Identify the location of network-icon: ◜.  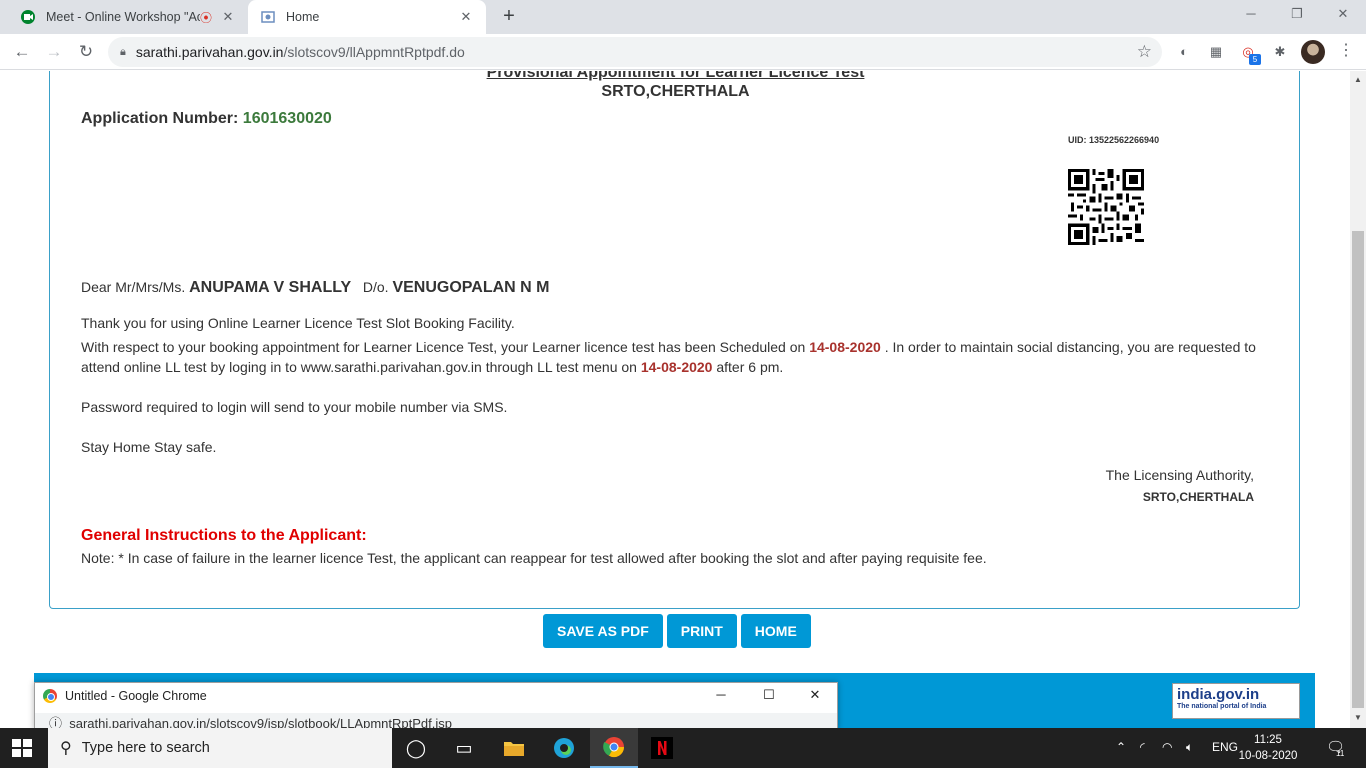
(1142, 747).